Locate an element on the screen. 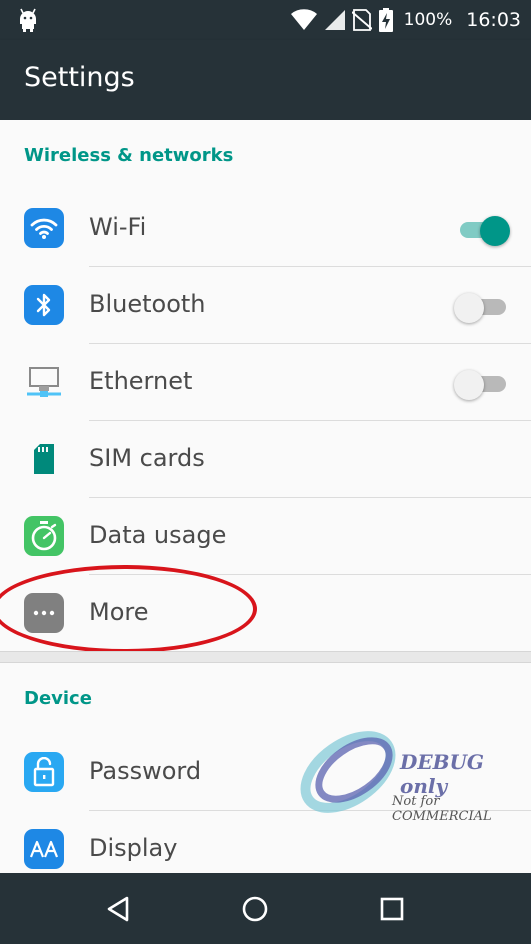 The width and height of the screenshot is (531, 944). recents-icon is located at coordinates (392, 909).